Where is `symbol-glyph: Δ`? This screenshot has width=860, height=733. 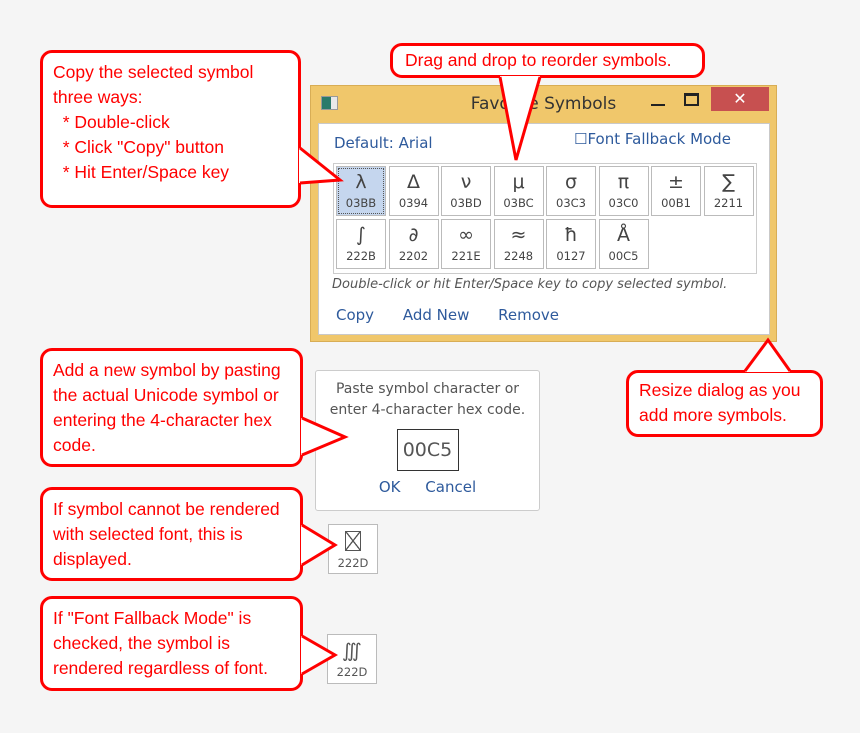
symbol-glyph: Δ is located at coordinates (413, 182).